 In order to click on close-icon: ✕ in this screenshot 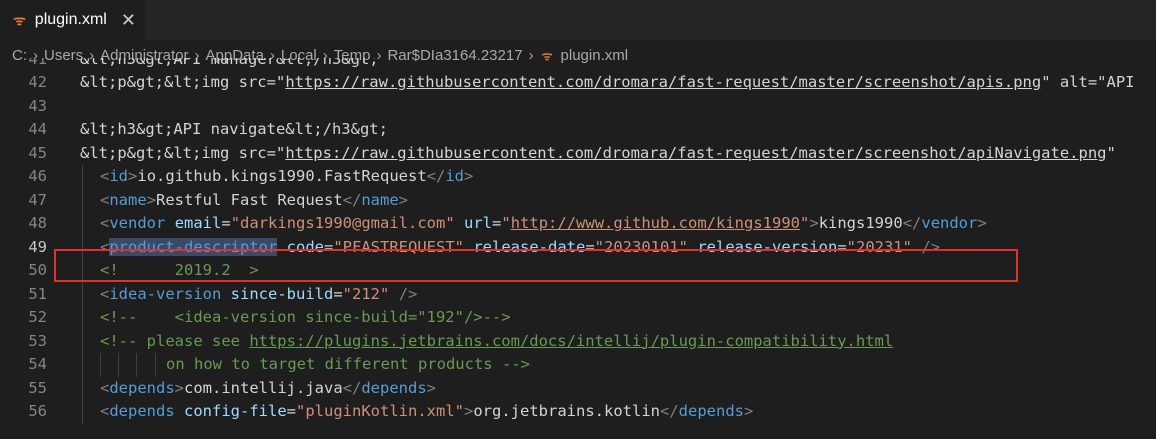, I will do `click(128, 20)`.